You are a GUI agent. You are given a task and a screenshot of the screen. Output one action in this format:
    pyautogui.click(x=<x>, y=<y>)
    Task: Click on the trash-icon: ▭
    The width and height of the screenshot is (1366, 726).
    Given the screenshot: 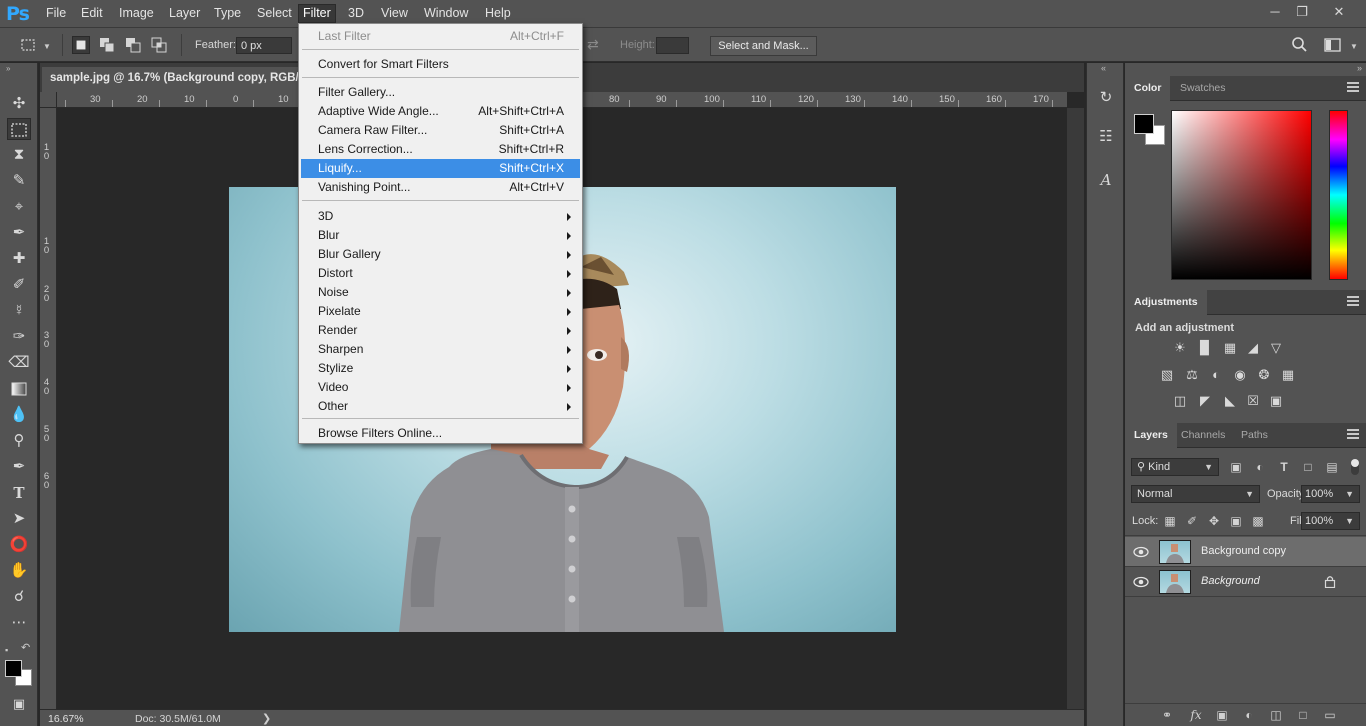 What is the action you would take?
    pyautogui.click(x=1330, y=715)
    